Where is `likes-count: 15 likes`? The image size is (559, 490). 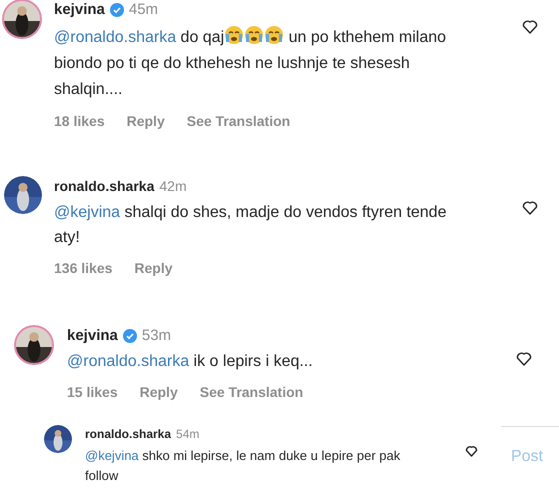
likes-count: 15 likes is located at coordinates (92, 392).